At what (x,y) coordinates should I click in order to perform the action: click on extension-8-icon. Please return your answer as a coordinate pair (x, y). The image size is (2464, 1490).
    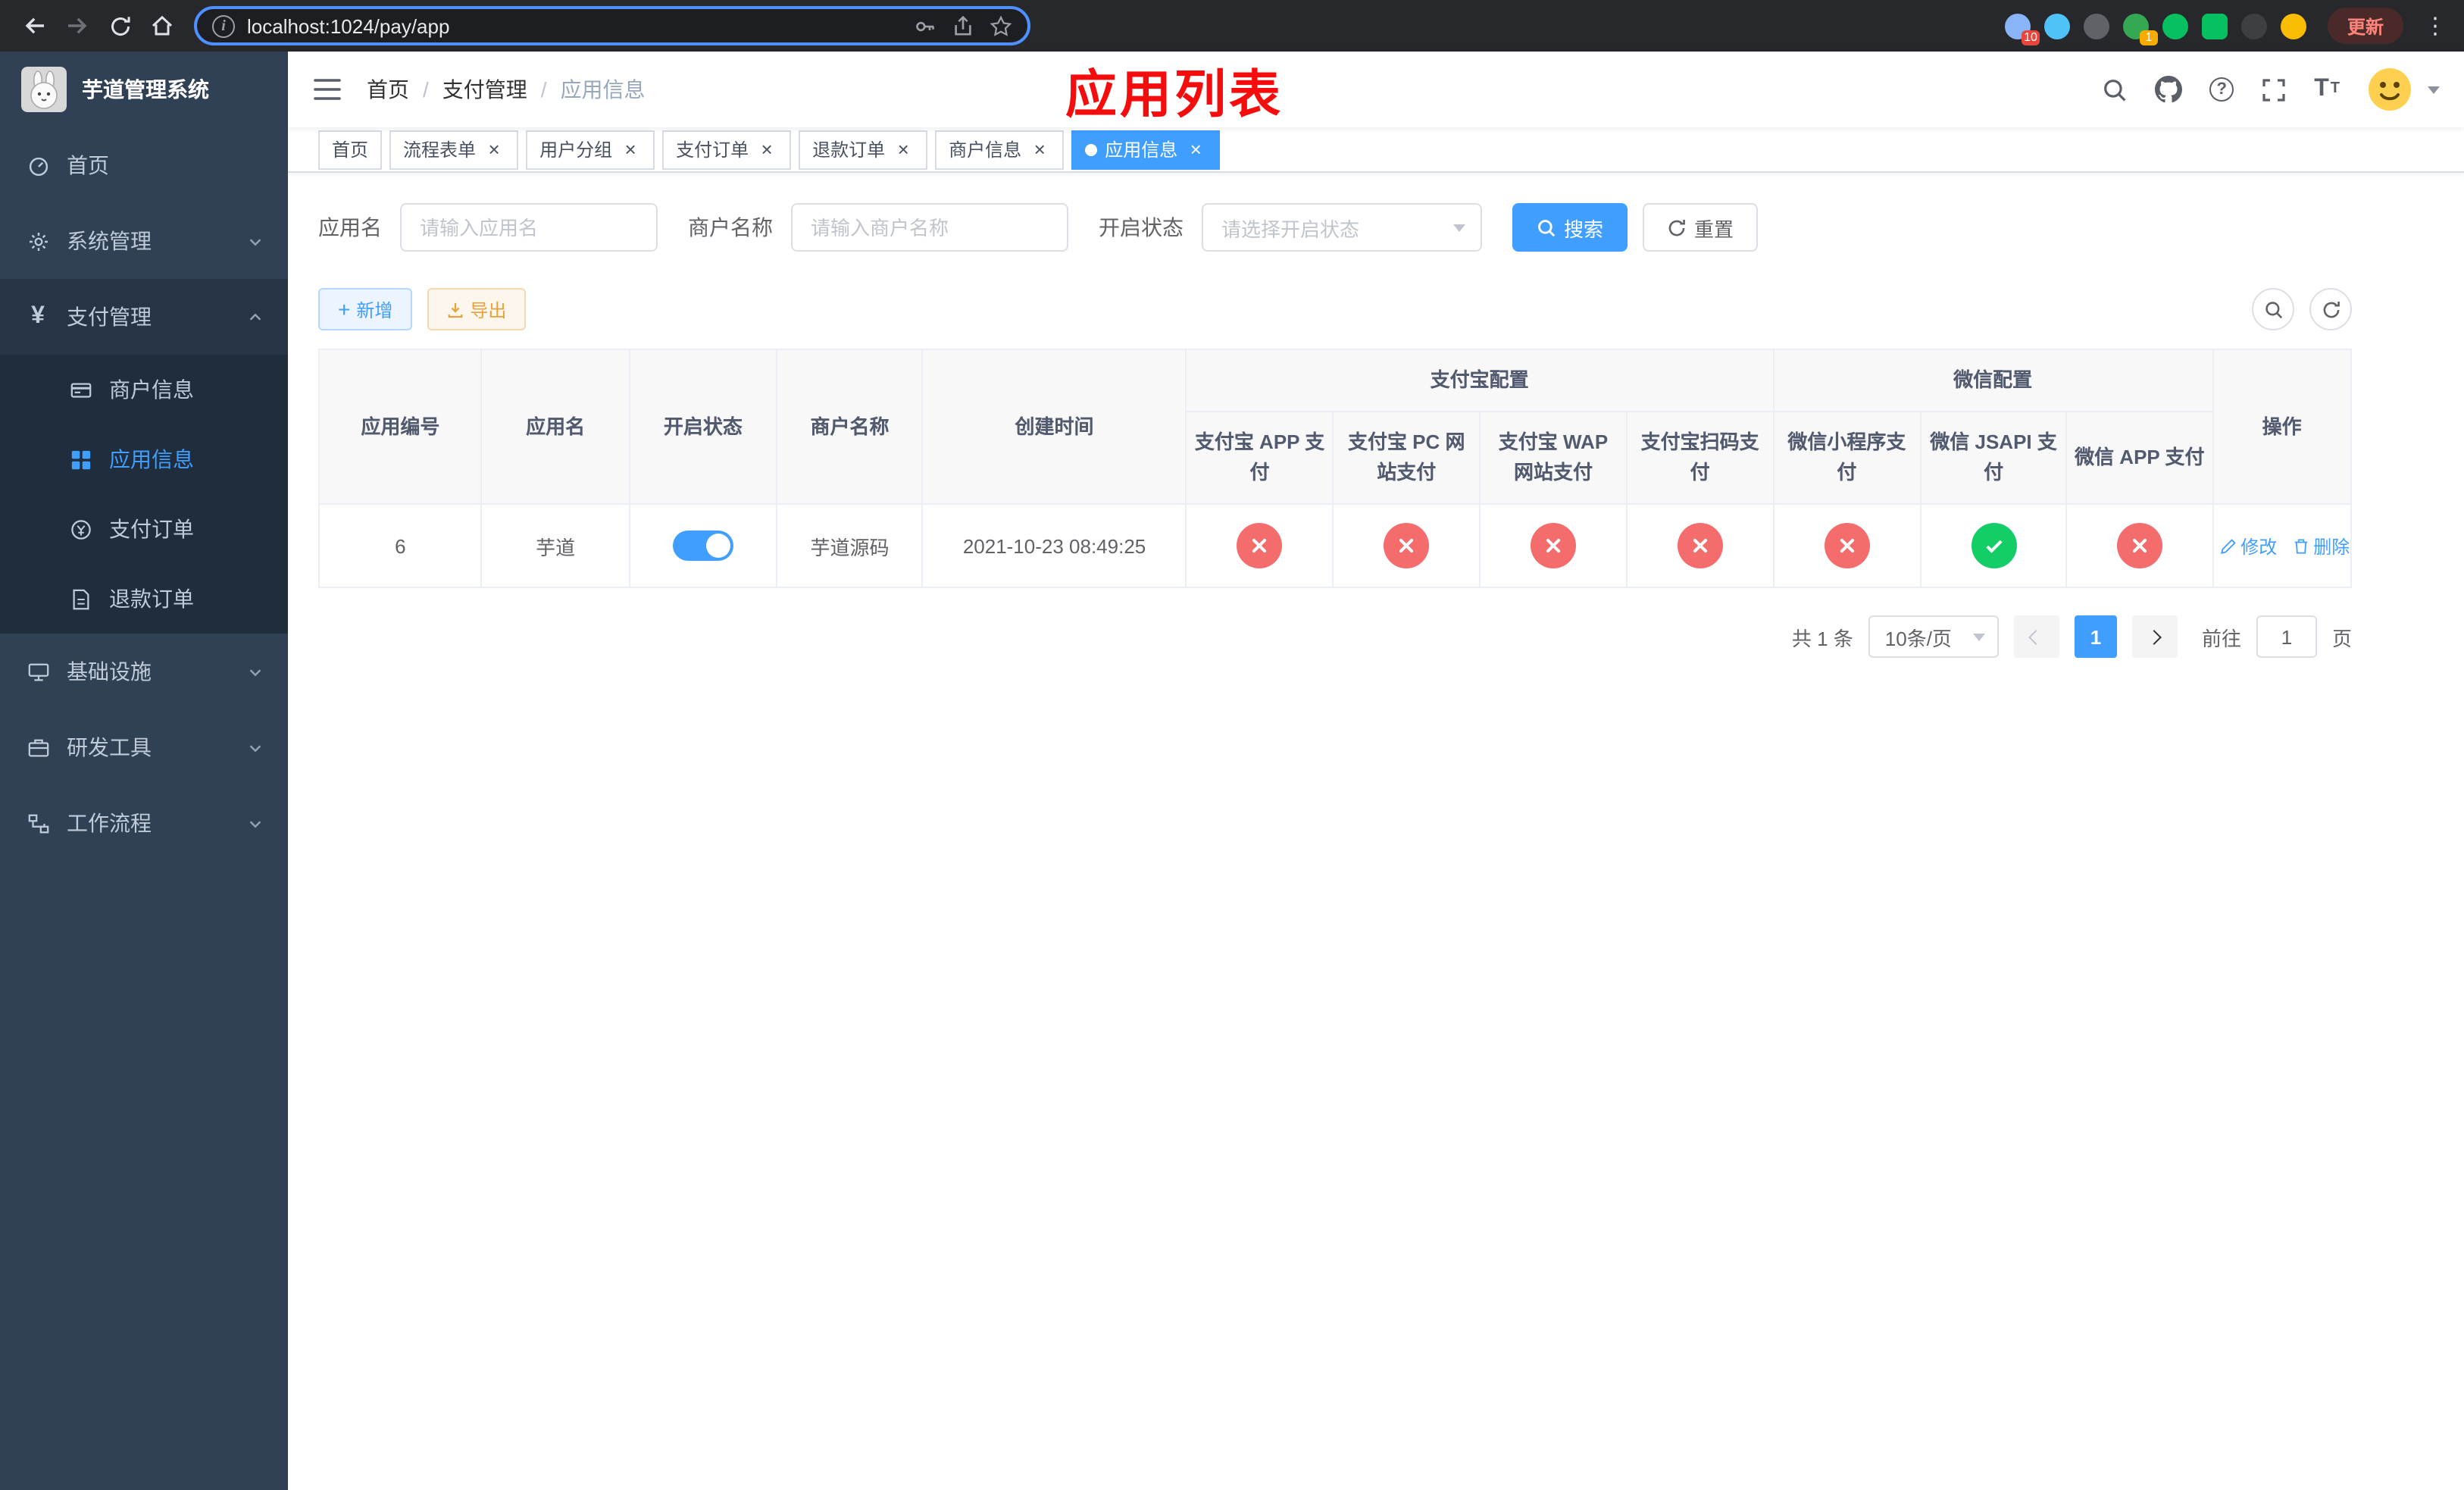
    Looking at the image, I should click on (2293, 26).